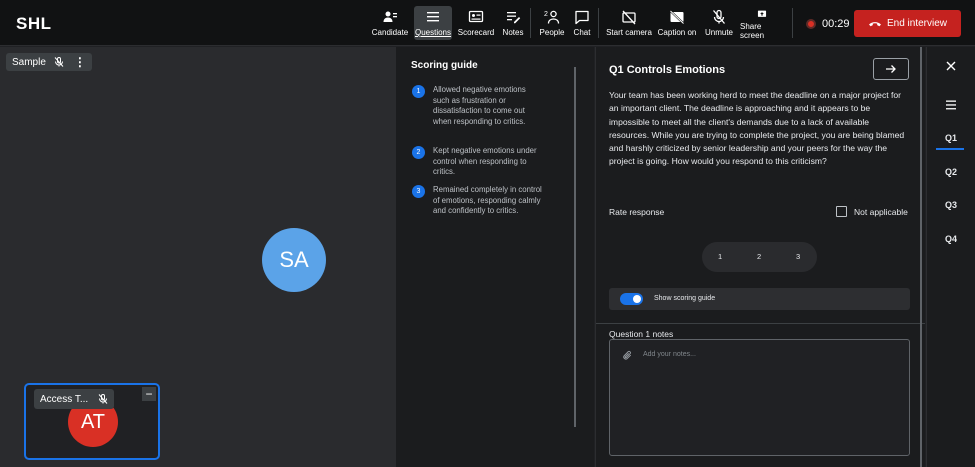 The image size is (975, 467). I want to click on questions-button: Questions, so click(433, 23).